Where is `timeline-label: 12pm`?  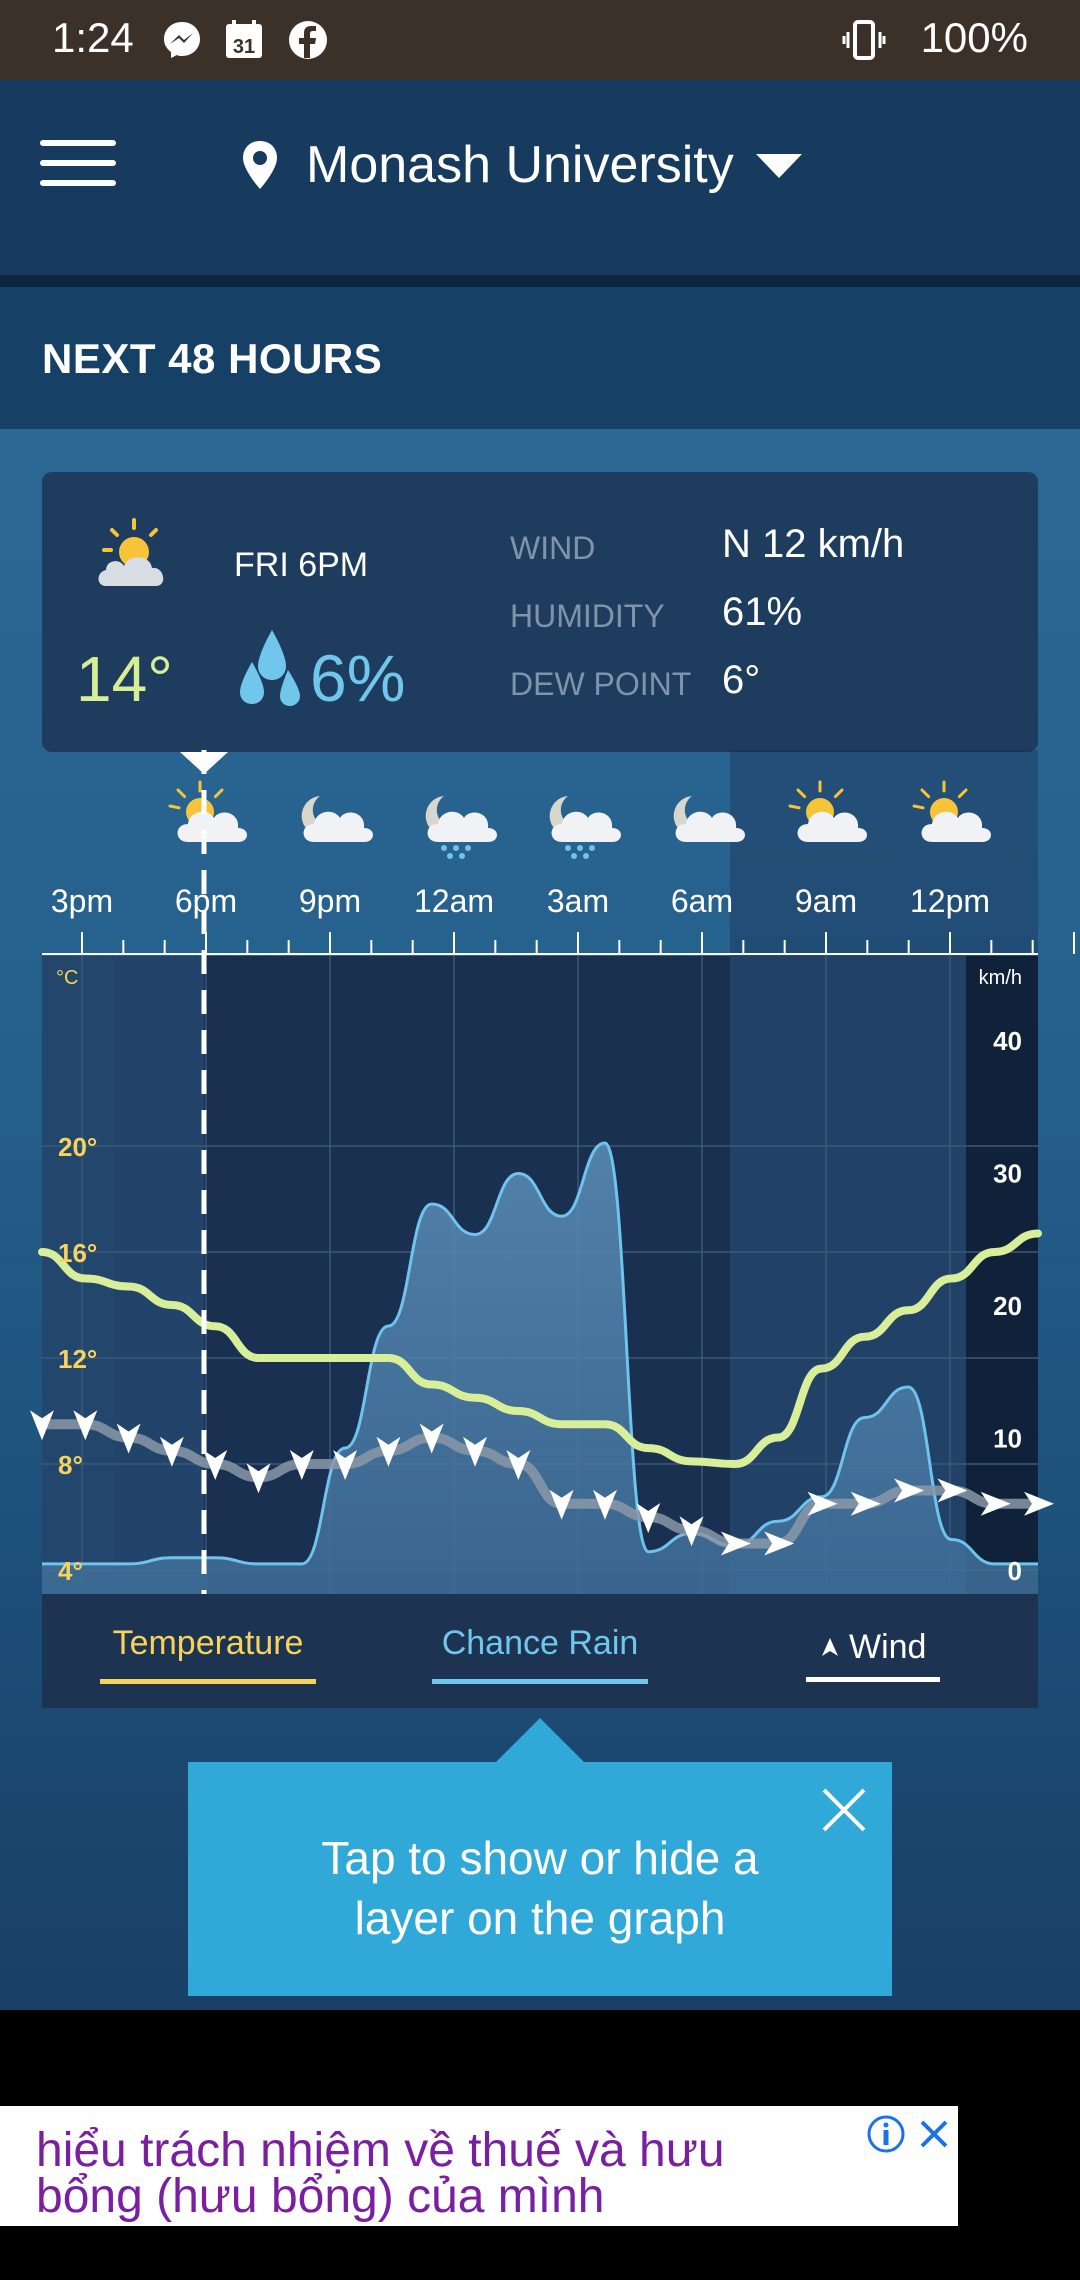
timeline-label: 12pm is located at coordinates (950, 901).